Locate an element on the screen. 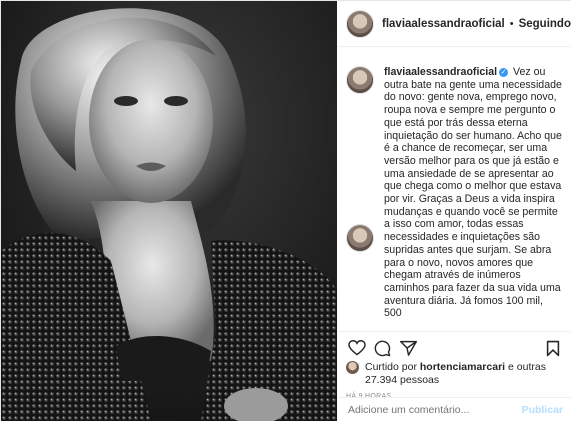  verified-badge-icon: ✓ is located at coordinates (504, 72).